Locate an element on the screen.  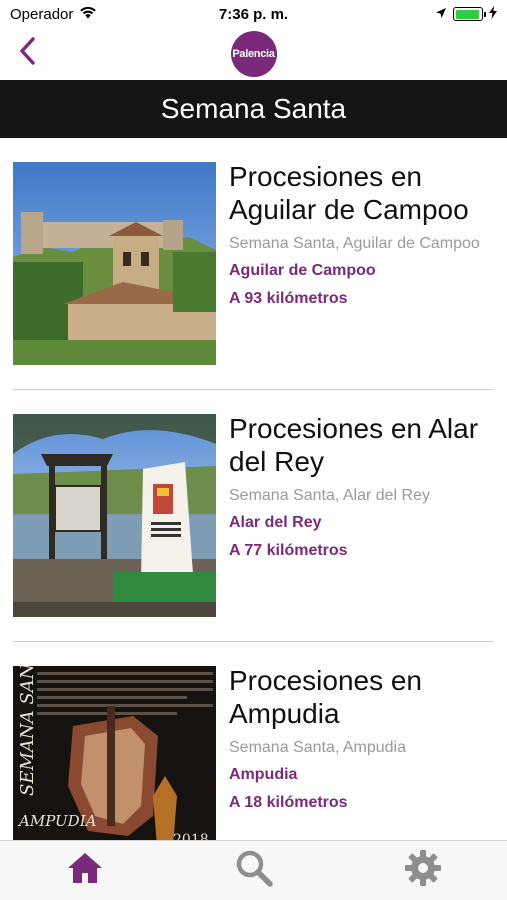
tab-settings is located at coordinates (423, 871).